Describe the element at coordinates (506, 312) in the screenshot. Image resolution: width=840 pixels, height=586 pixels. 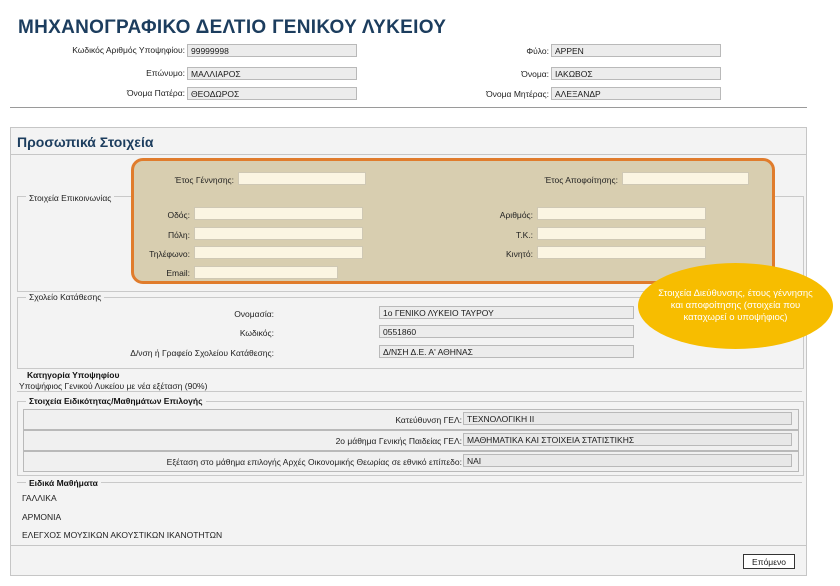
I see `school-name-field: 1ο ΓΕΝΙΚΟ ΛΥΚΕΙΟ ΤΑΥΡΟΥ` at that location.